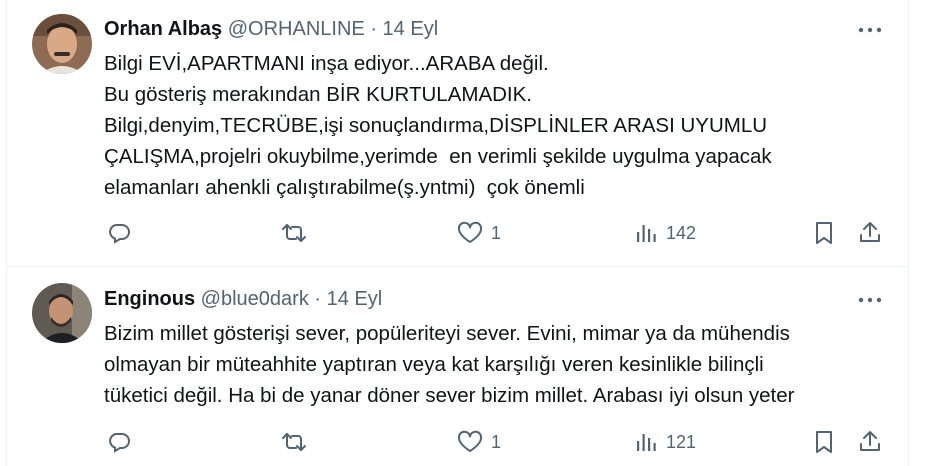 This screenshot has width=930, height=466. Describe the element at coordinates (681, 232) in the screenshot. I see `view-count: 142` at that location.